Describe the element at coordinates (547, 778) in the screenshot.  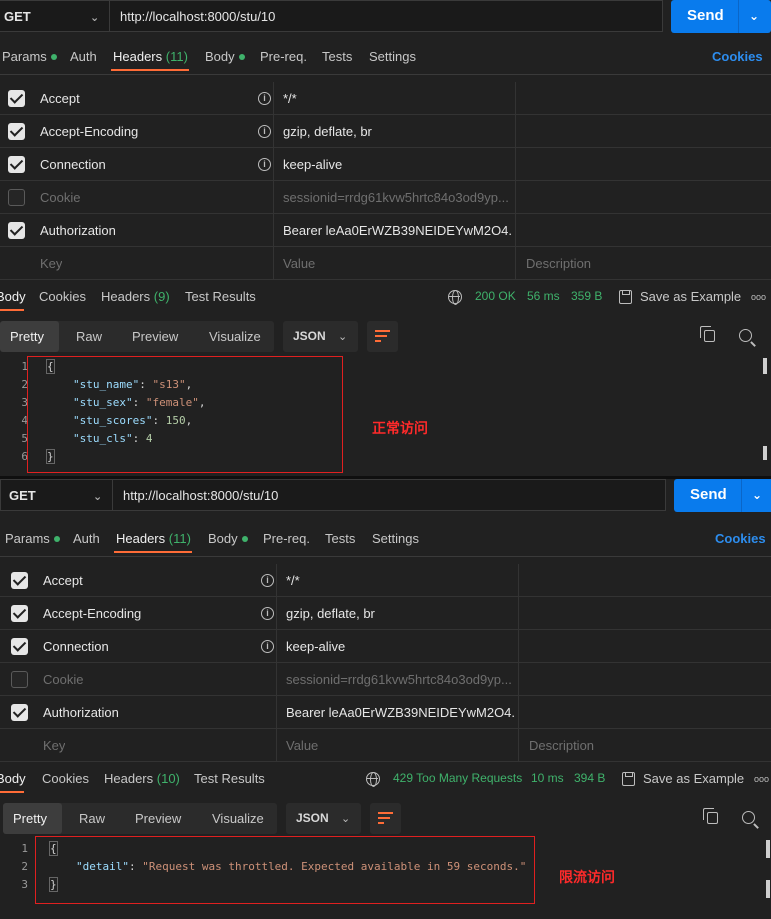
I see `response-time: 10 ms` at that location.